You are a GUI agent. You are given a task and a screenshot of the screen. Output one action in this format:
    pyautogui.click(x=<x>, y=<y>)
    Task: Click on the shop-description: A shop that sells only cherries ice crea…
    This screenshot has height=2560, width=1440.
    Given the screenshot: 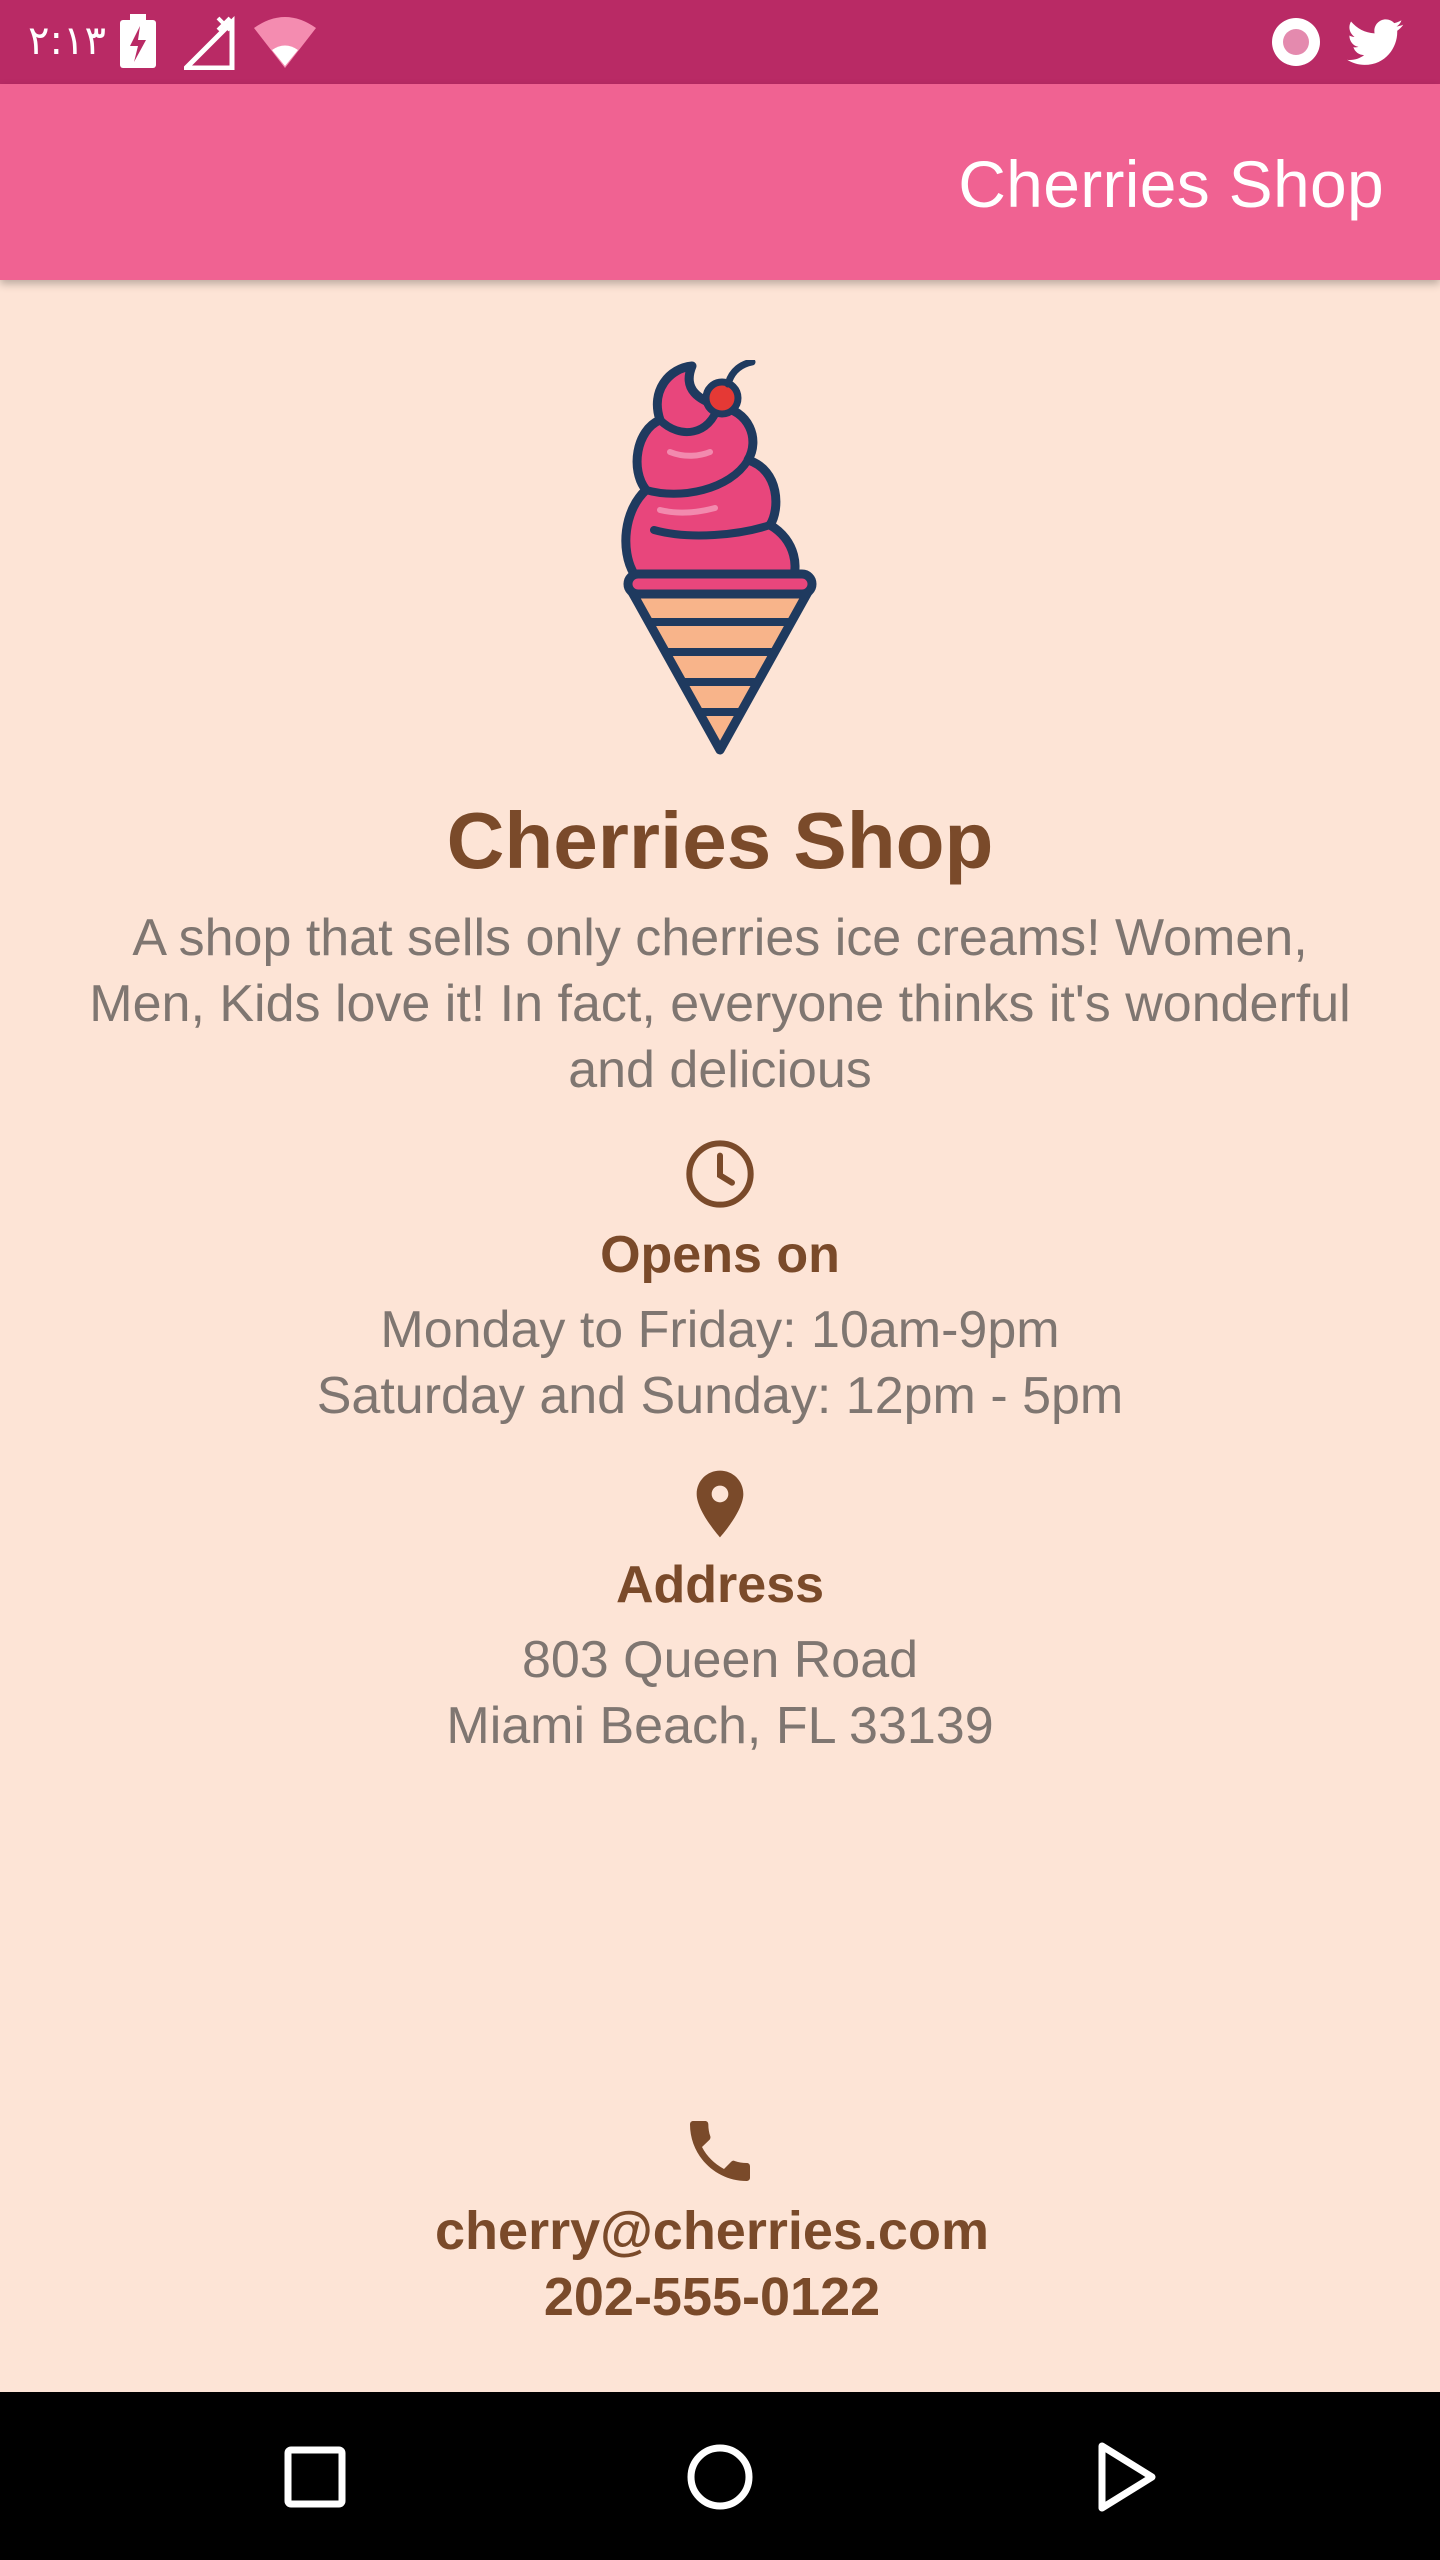 What is the action you would take?
    pyautogui.click(x=720, y=1004)
    